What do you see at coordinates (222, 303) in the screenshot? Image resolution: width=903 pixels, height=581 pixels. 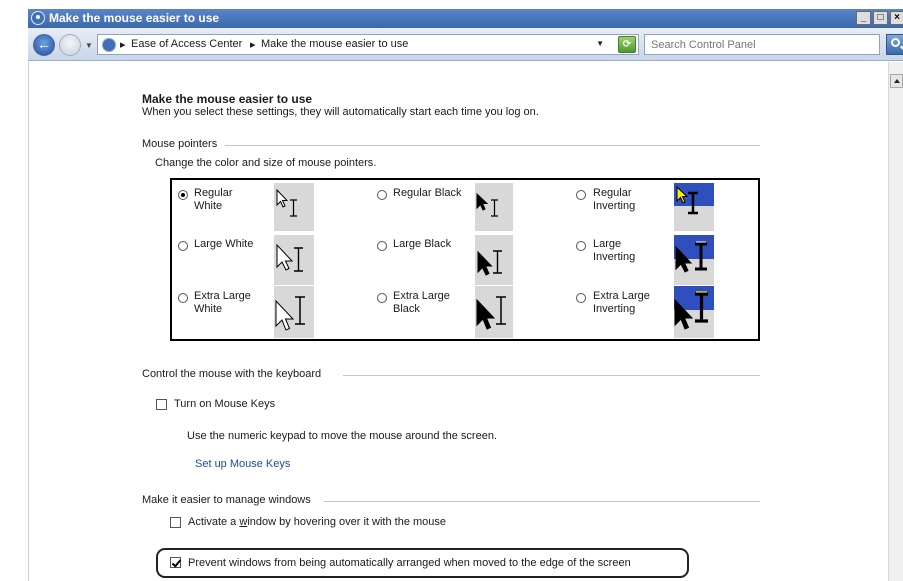 I see `option-extra-large-white-label: Extra Large White` at bounding box center [222, 303].